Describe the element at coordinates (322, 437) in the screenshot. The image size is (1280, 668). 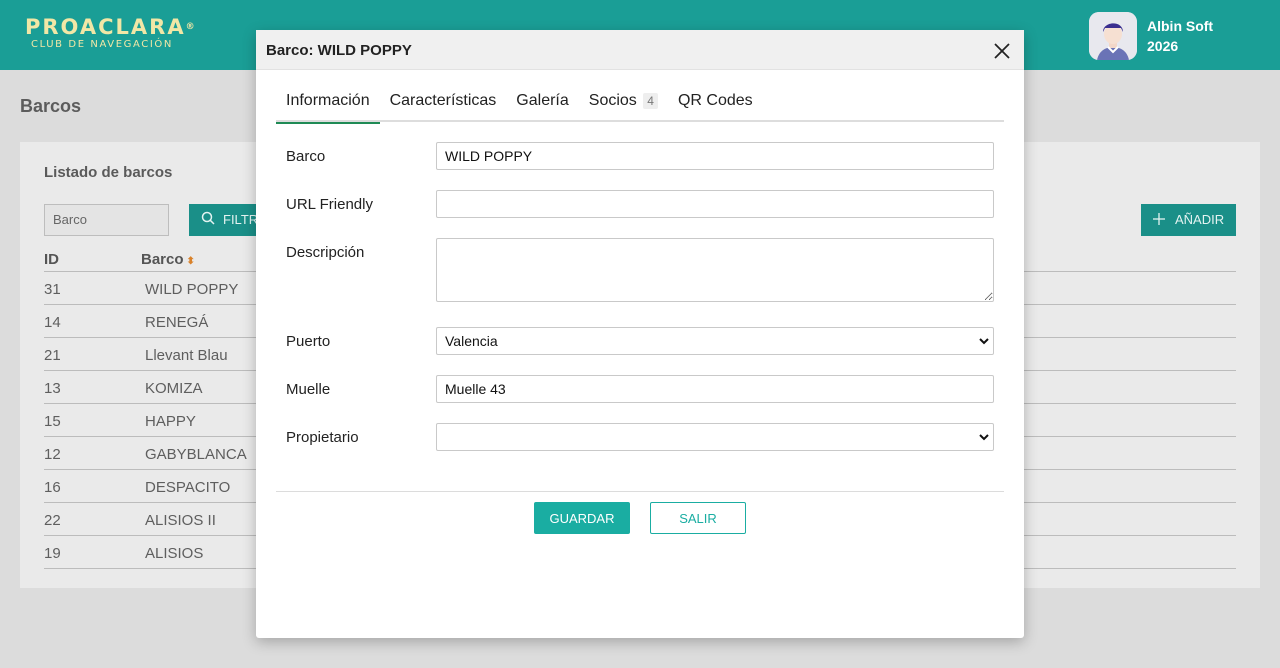
I see `propietario-label: Propietario` at that location.